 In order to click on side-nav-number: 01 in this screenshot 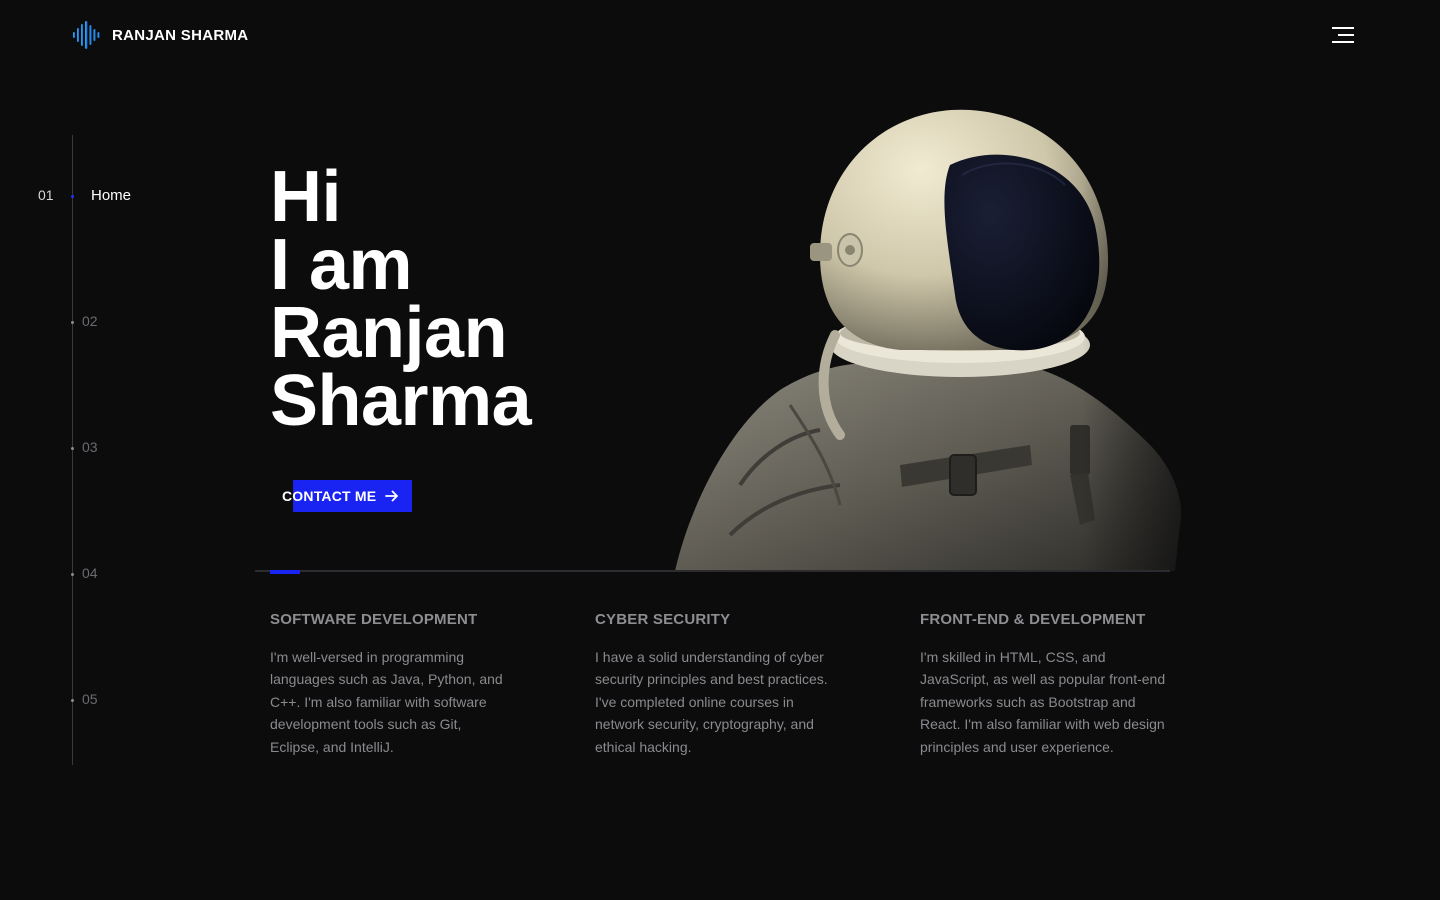, I will do `click(46, 195)`.